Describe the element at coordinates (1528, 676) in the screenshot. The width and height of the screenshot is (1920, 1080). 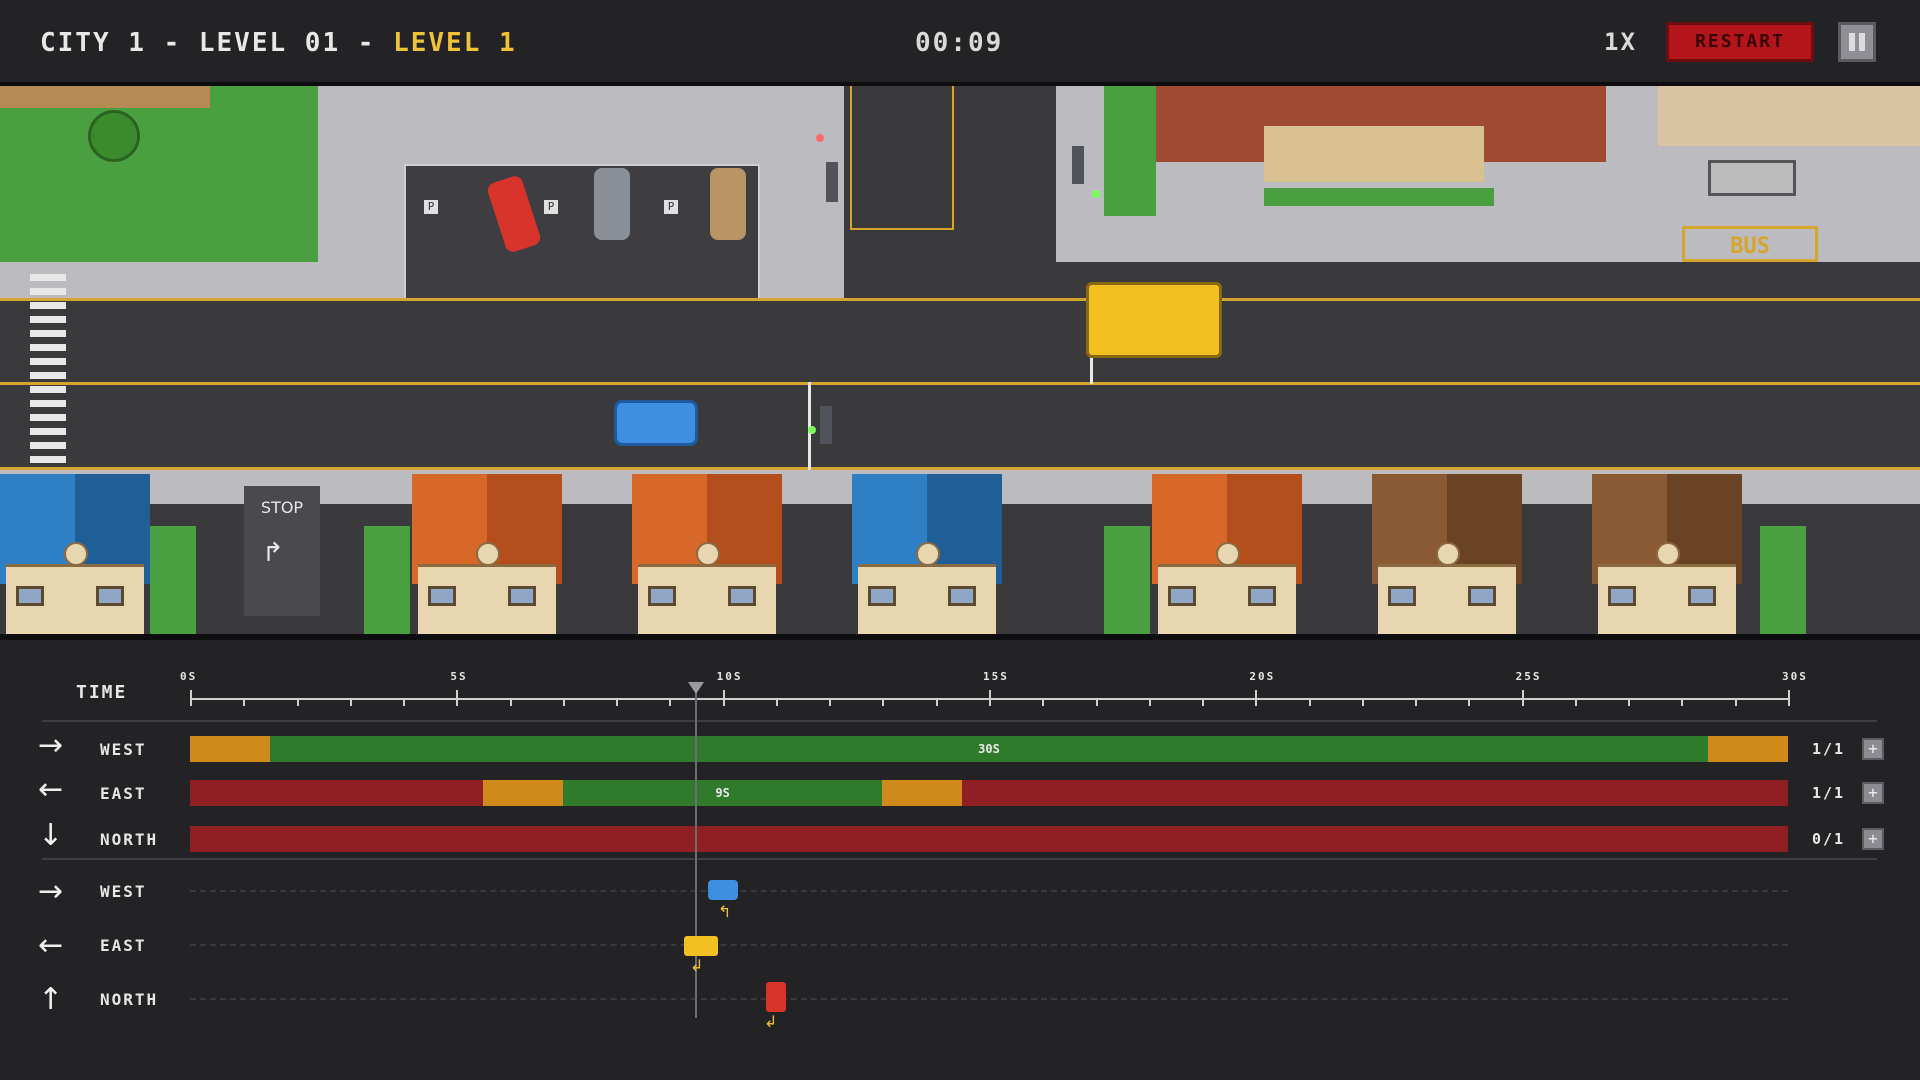
I see `tick-label: 25S` at that location.